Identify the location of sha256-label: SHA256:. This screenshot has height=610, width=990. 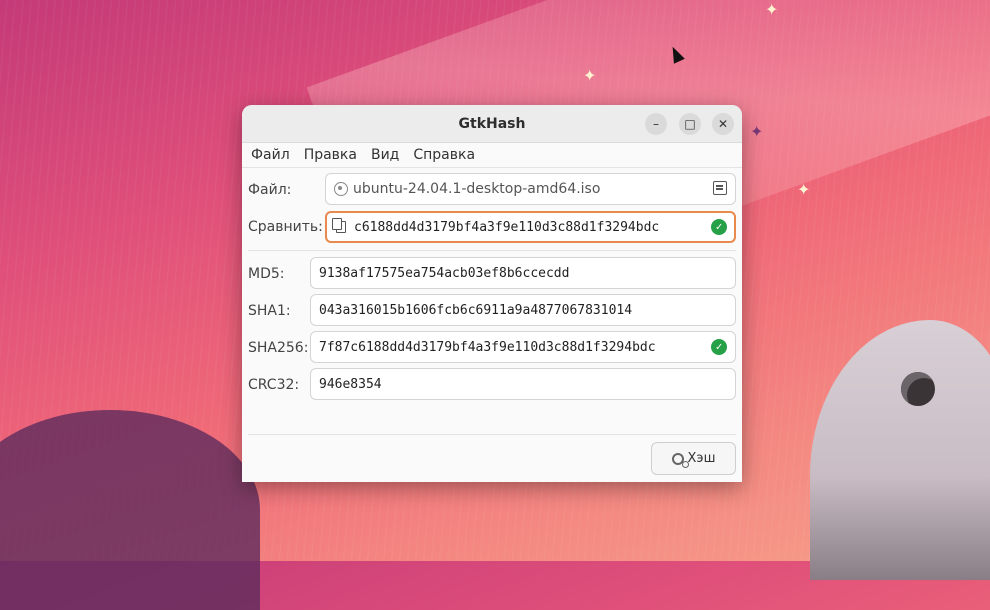
(278, 348).